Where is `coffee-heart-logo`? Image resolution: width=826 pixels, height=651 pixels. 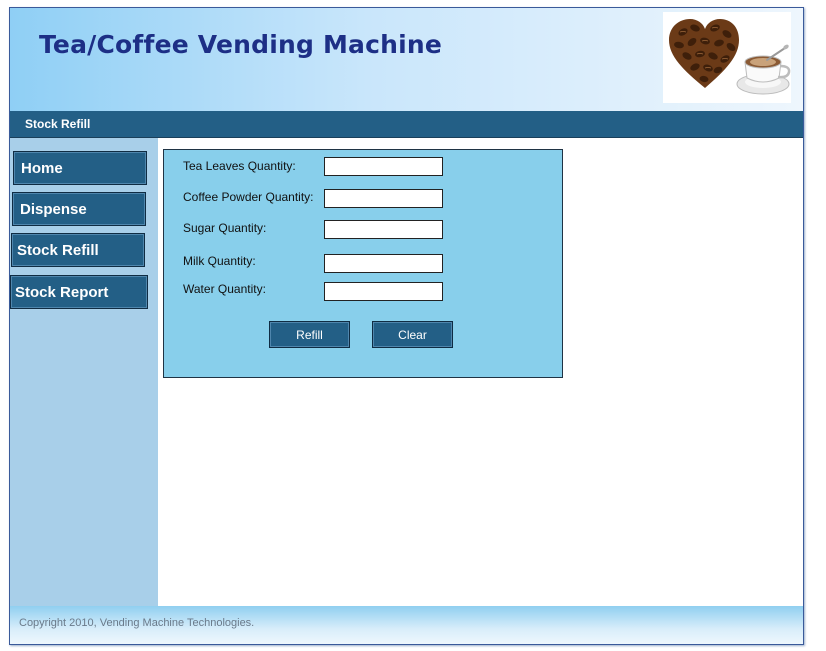 coffee-heart-logo is located at coordinates (727, 57).